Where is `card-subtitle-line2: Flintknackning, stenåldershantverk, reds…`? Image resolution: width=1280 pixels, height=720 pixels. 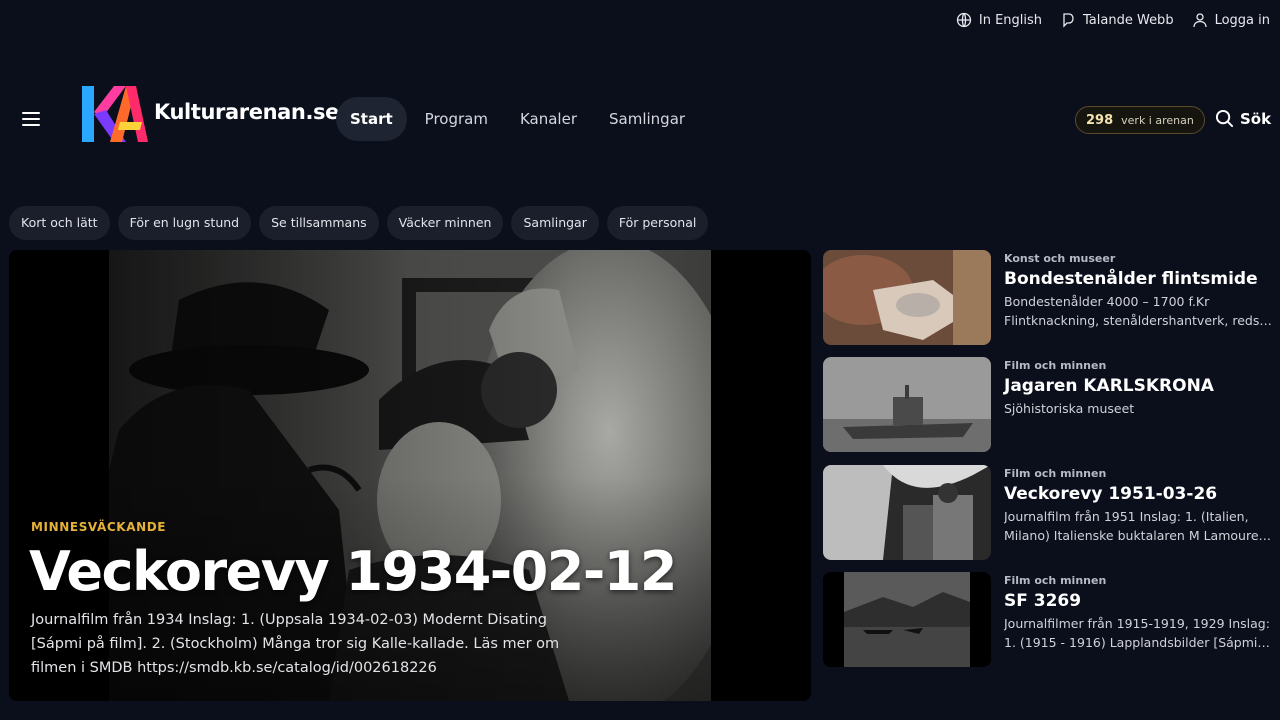
card-subtitle-line2: Flintknackning, stenåldershantverk, reds… is located at coordinates (1138, 320).